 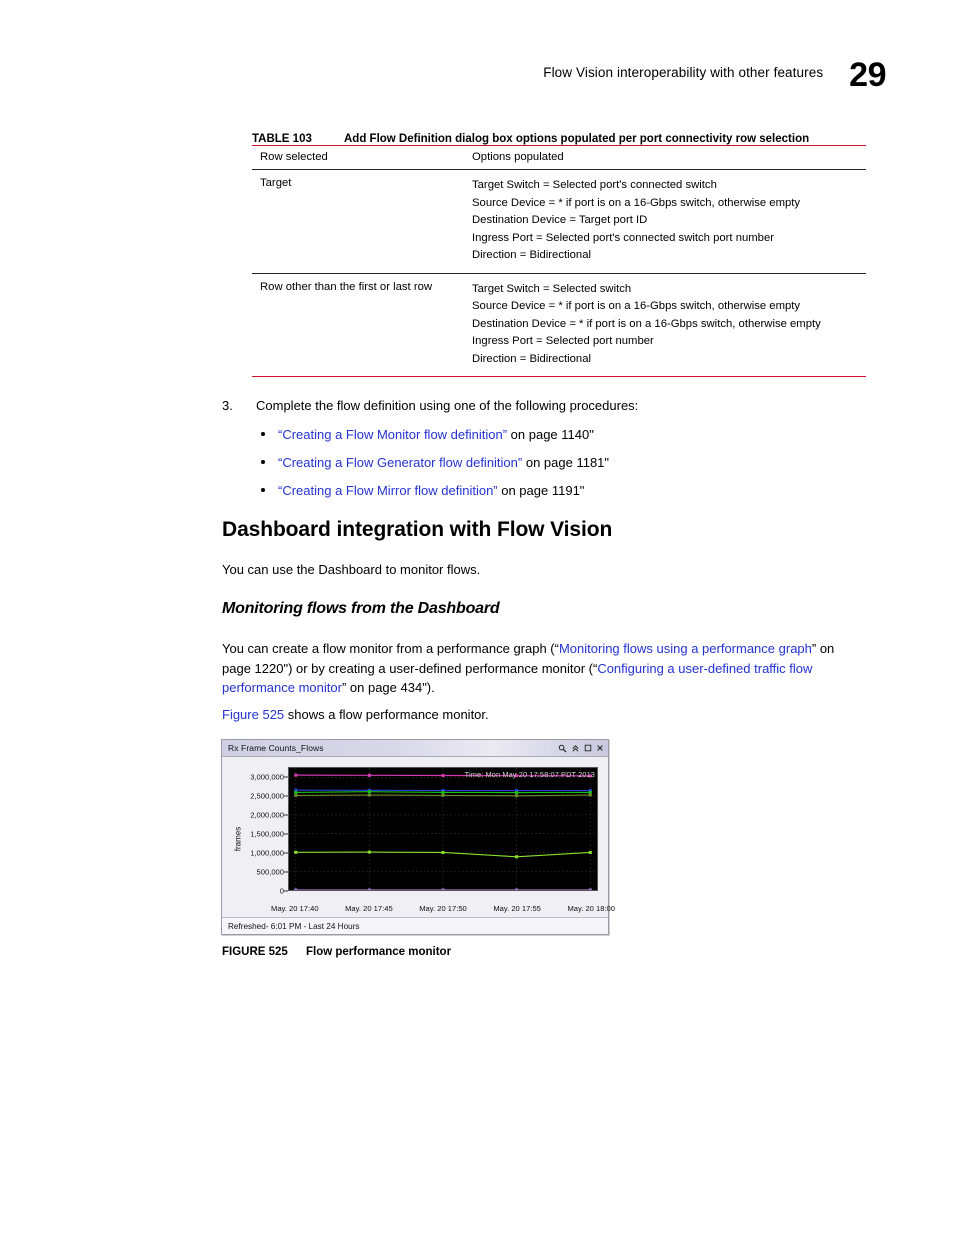 I want to click on chart-series-svg, so click(x=443, y=830).